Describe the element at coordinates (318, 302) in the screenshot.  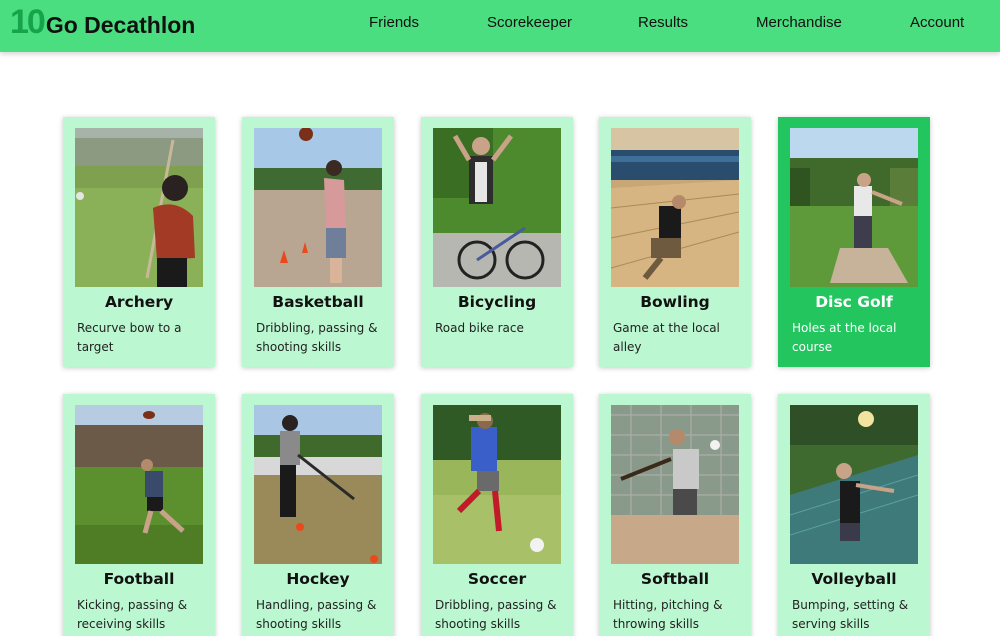
I see `event-title: Basketball` at that location.